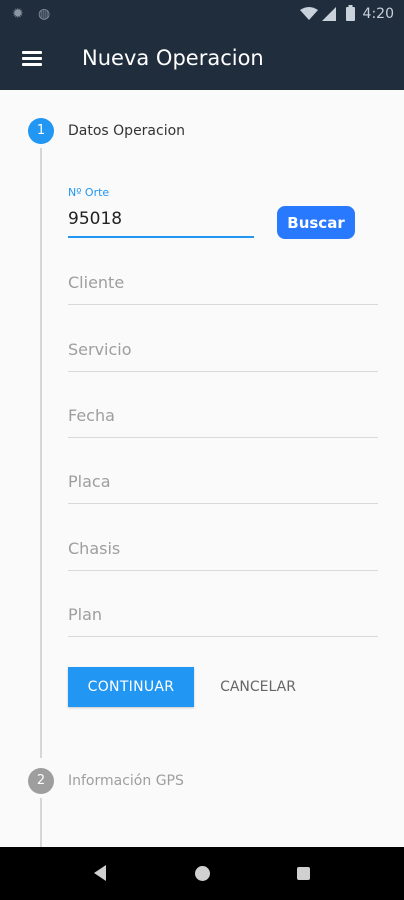  I want to click on cancel-button: CANCELAR, so click(258, 687).